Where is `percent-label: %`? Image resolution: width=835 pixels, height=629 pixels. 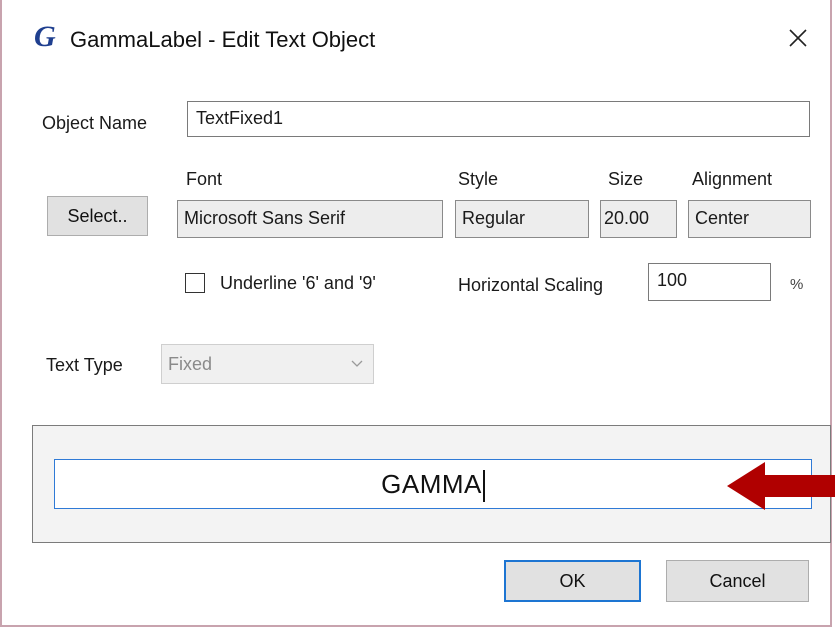 percent-label: % is located at coordinates (797, 284).